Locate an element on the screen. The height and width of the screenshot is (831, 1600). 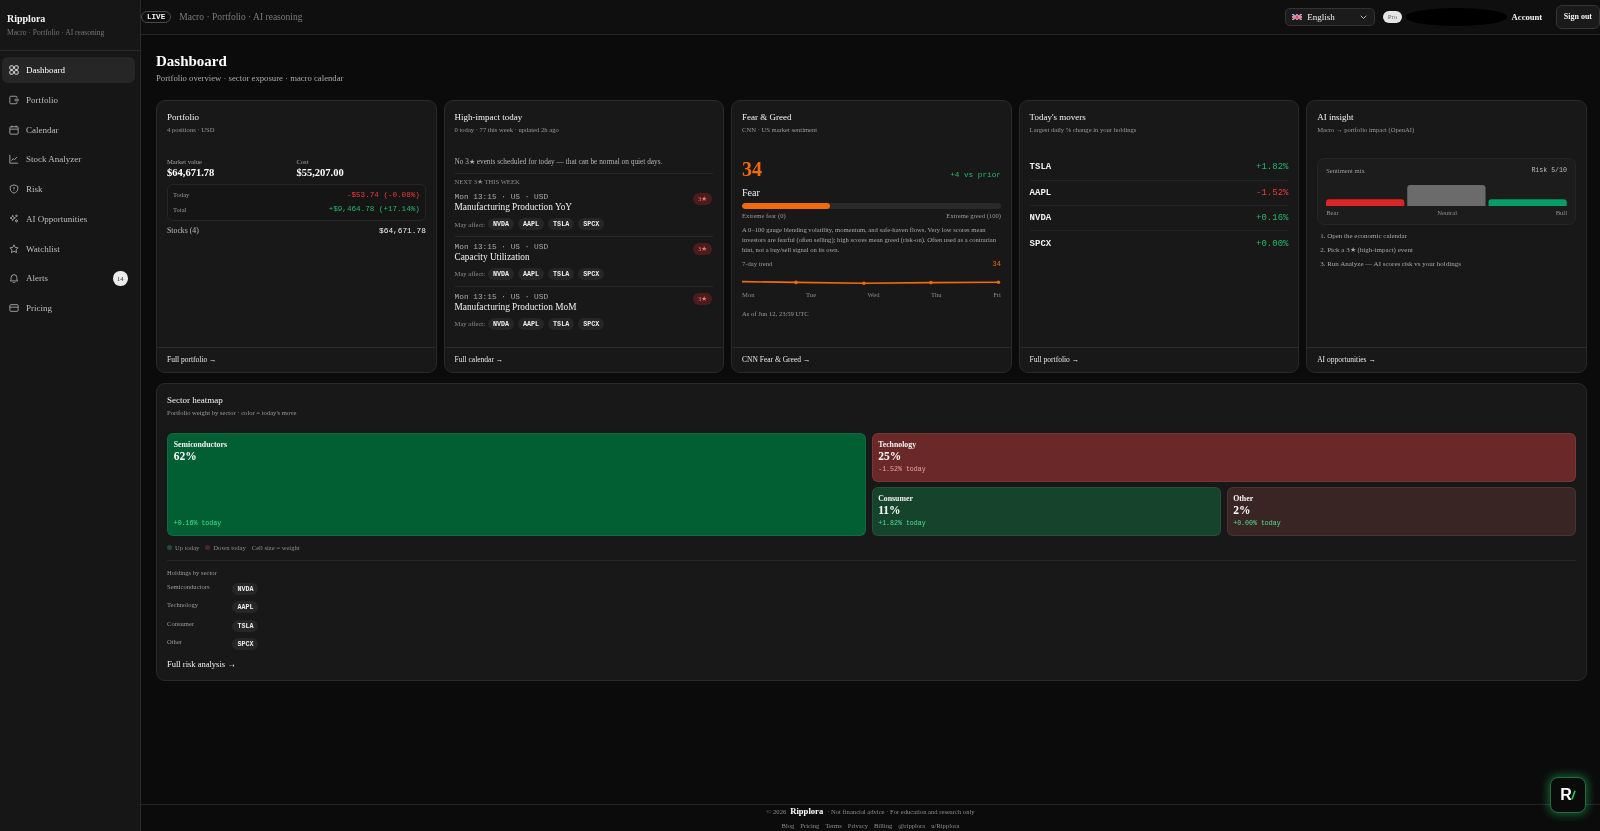
chevron-down-icon is located at coordinates (1364, 17).